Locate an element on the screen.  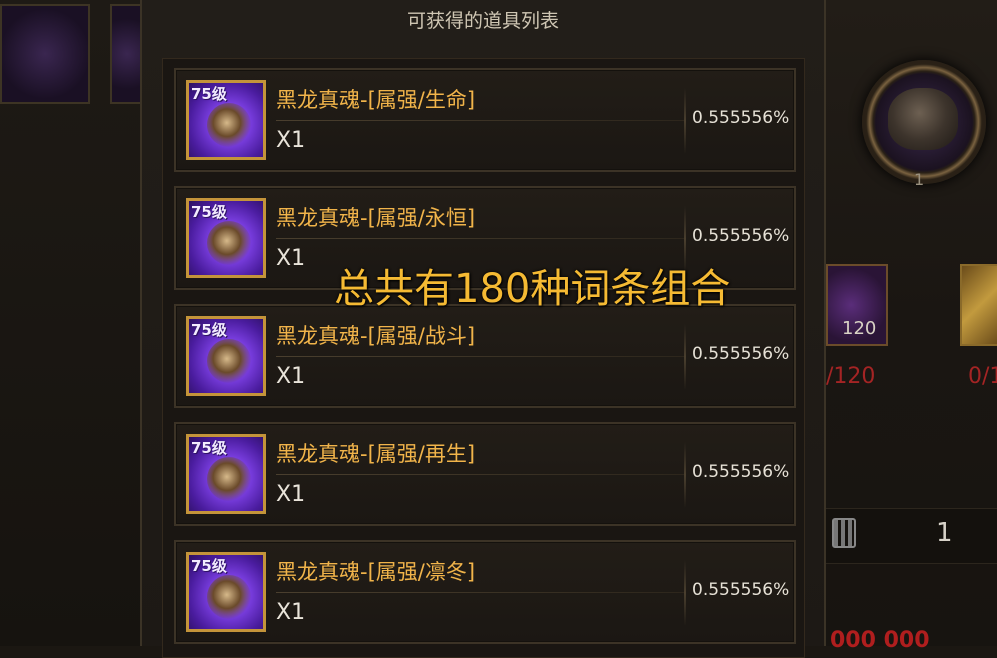
overlay-caption: 总共有180种词条组合 is located at coordinates (532, 289).